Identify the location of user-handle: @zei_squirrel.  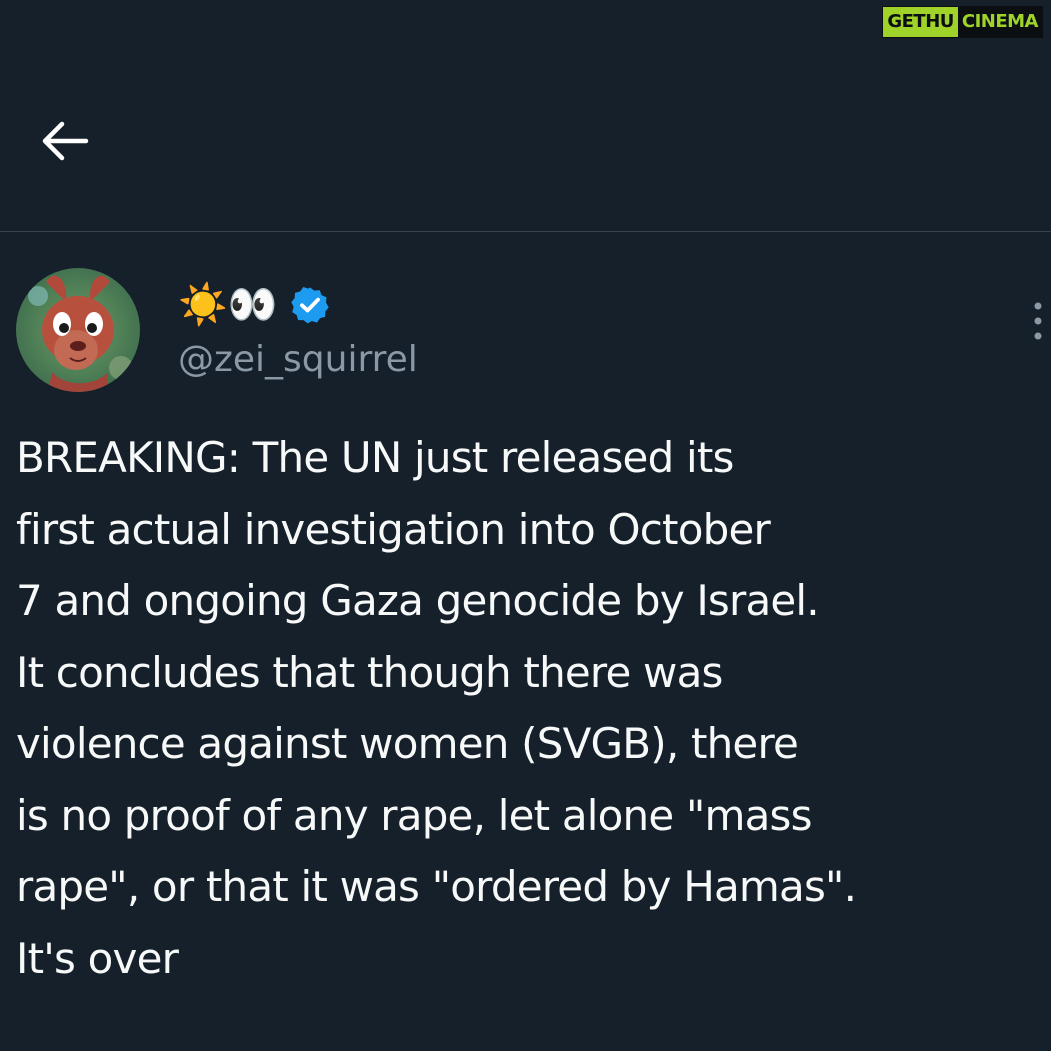
(298, 360).